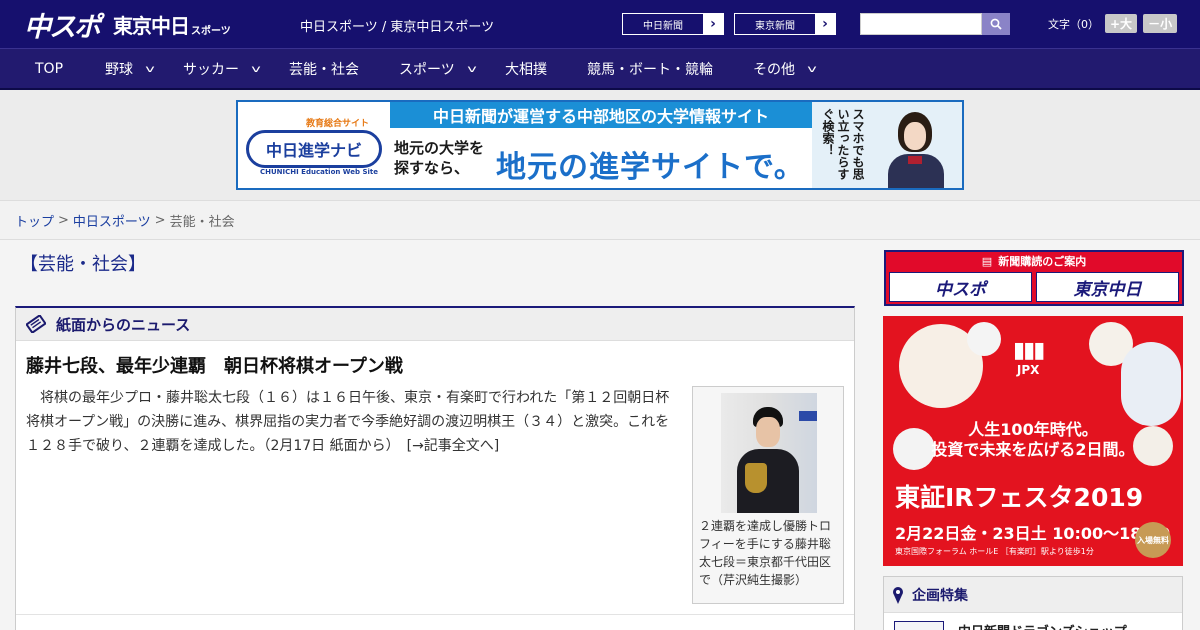 This screenshot has width=1200, height=630. I want to click on chunichi-shimbun-link: 中日新聞 ›, so click(673, 24).